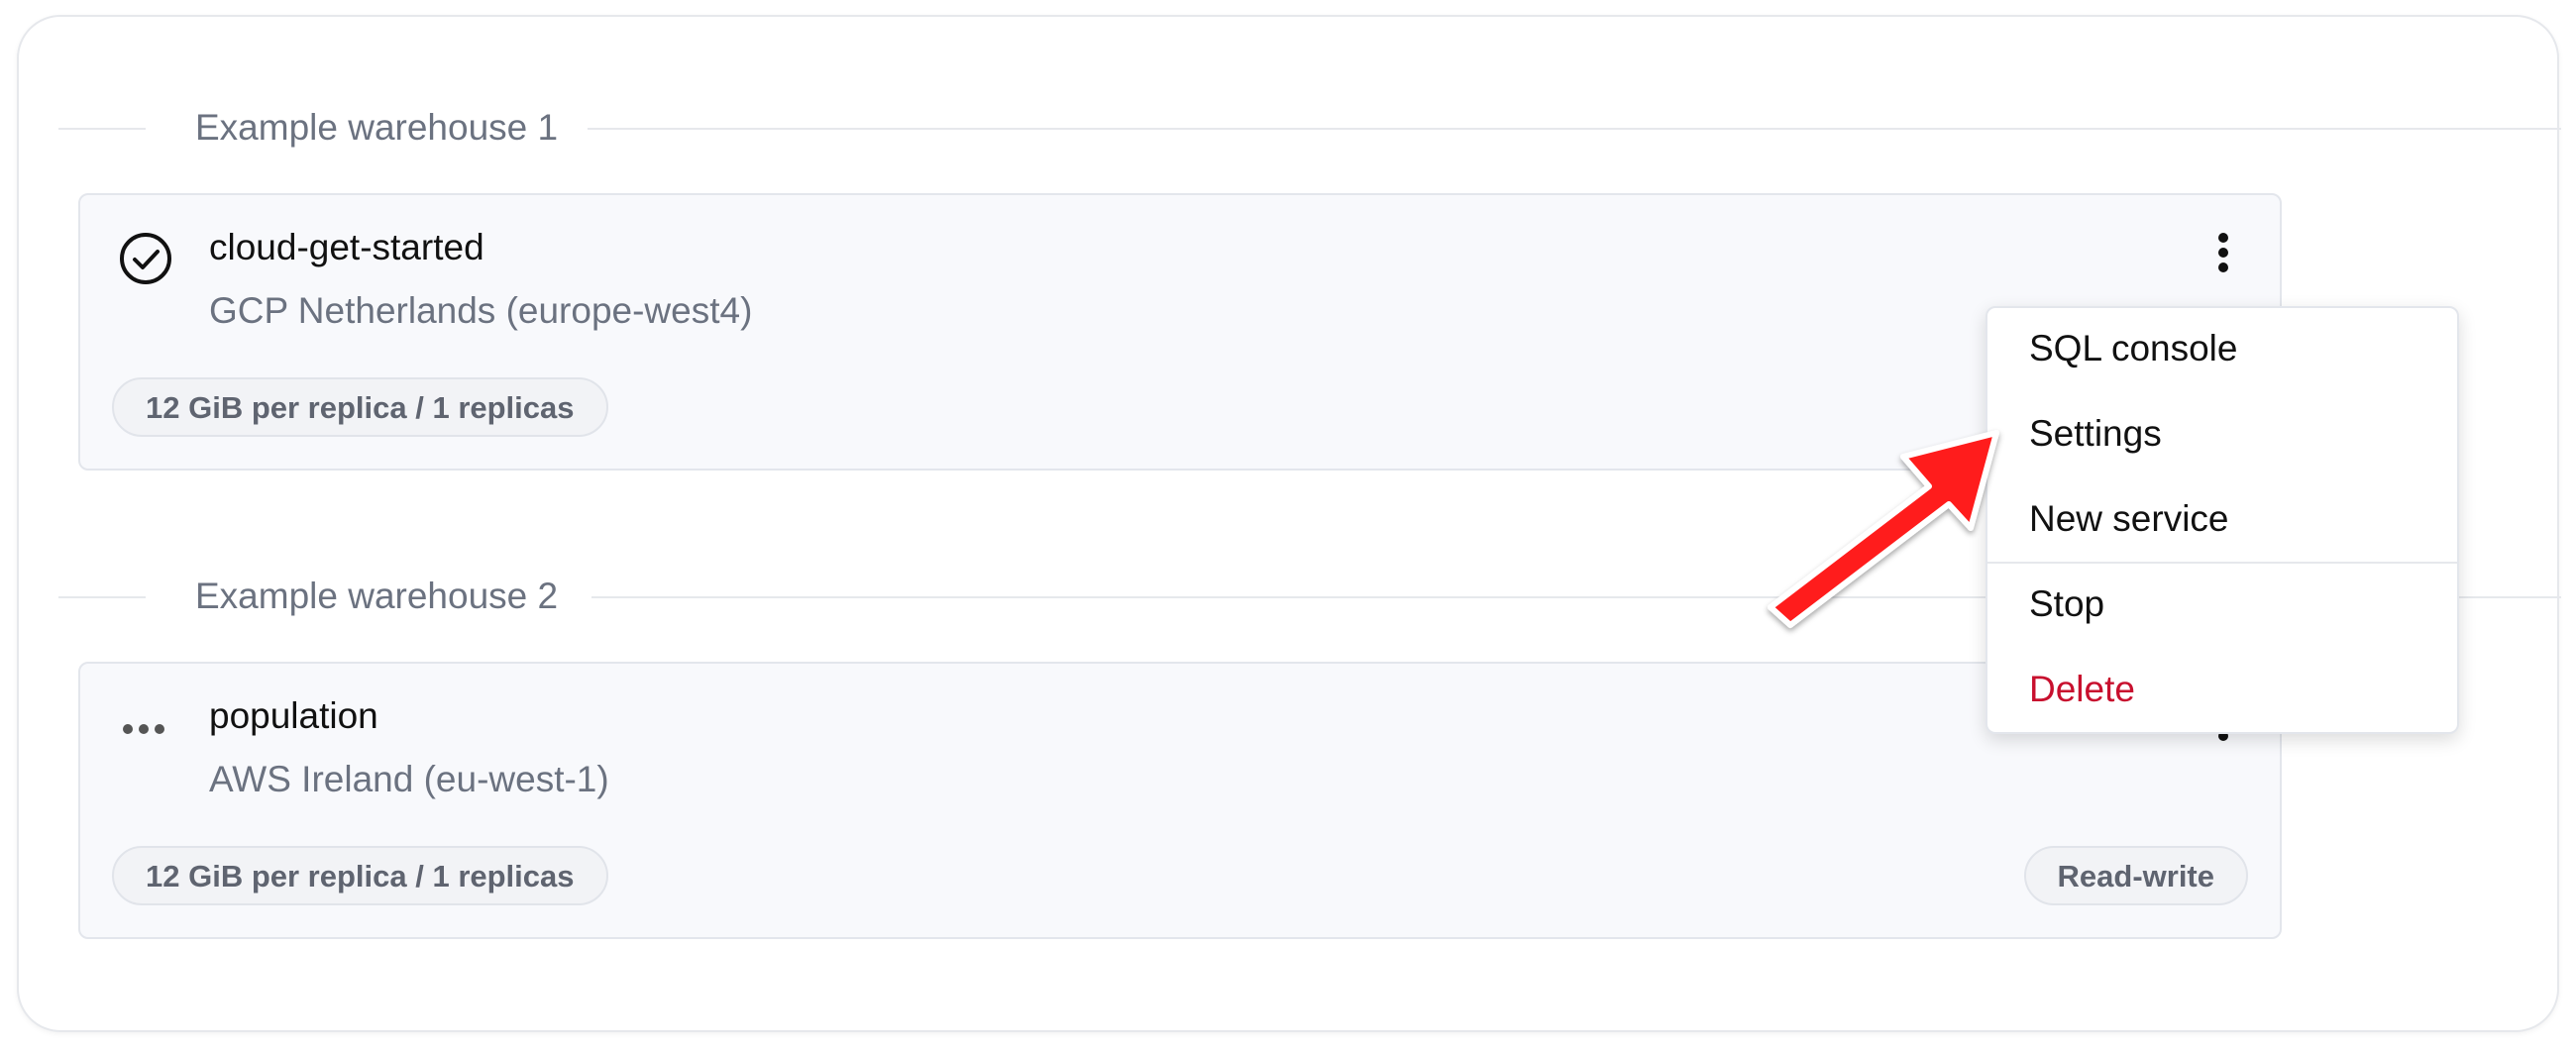 This screenshot has height=1050, width=2576. Describe the element at coordinates (2133, 348) in the screenshot. I see `menu-item-sql-console: SQL console` at that location.